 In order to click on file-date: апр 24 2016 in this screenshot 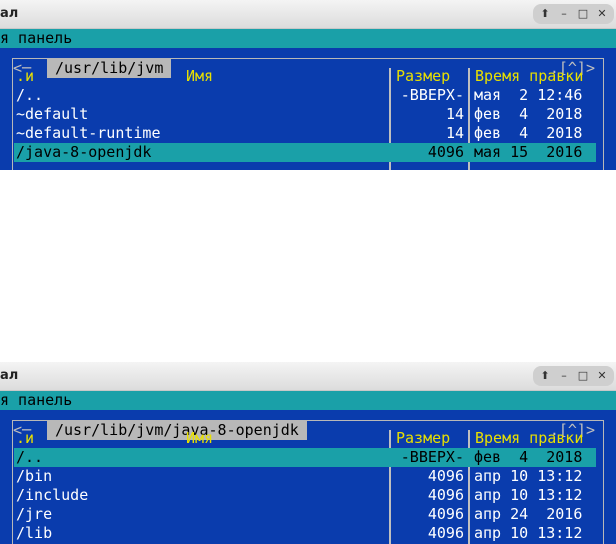, I will do `click(528, 514)`.